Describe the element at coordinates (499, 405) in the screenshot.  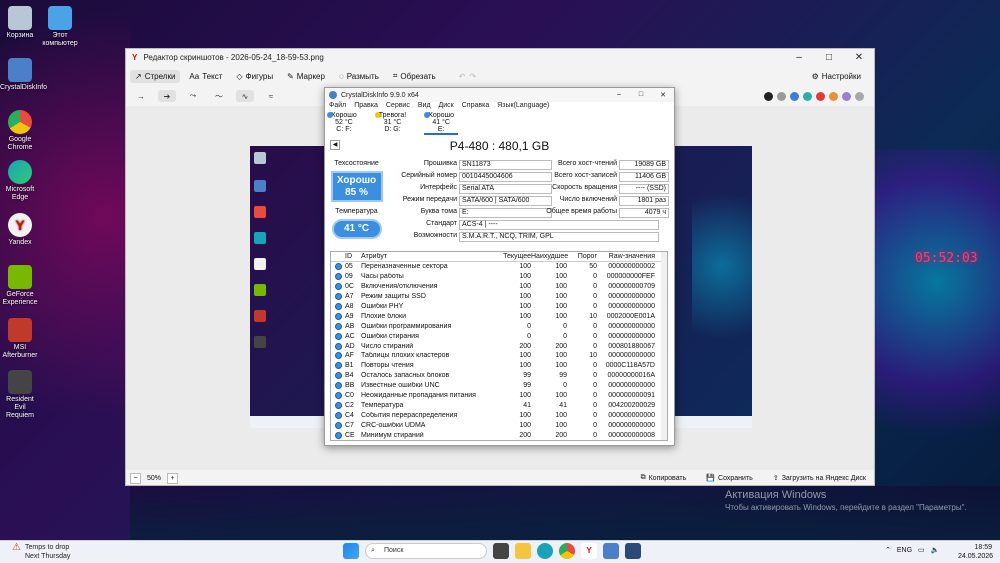
I see `table-row: C2 Температура 41 41 0 004200200029` at that location.